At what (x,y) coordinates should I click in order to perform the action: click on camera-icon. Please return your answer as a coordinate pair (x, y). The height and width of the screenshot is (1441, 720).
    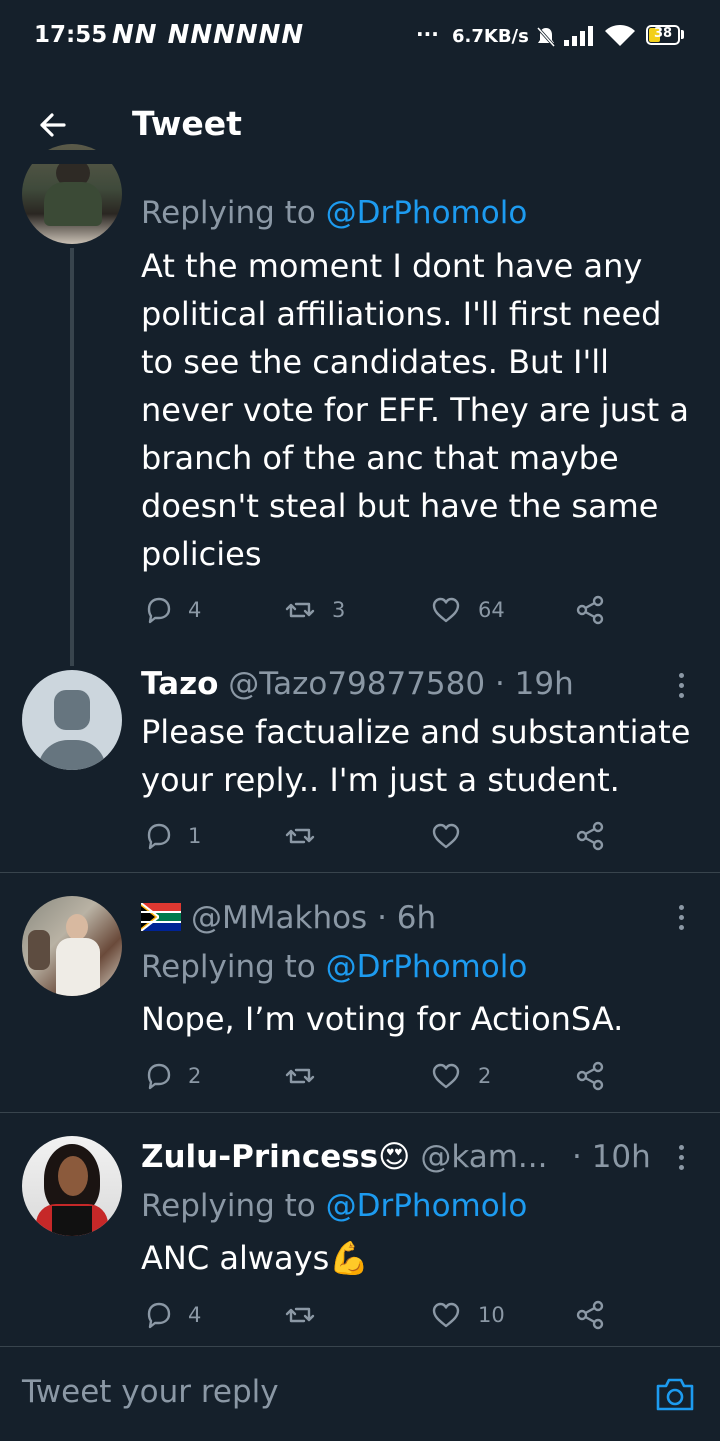
    Looking at the image, I should click on (675, 1394).